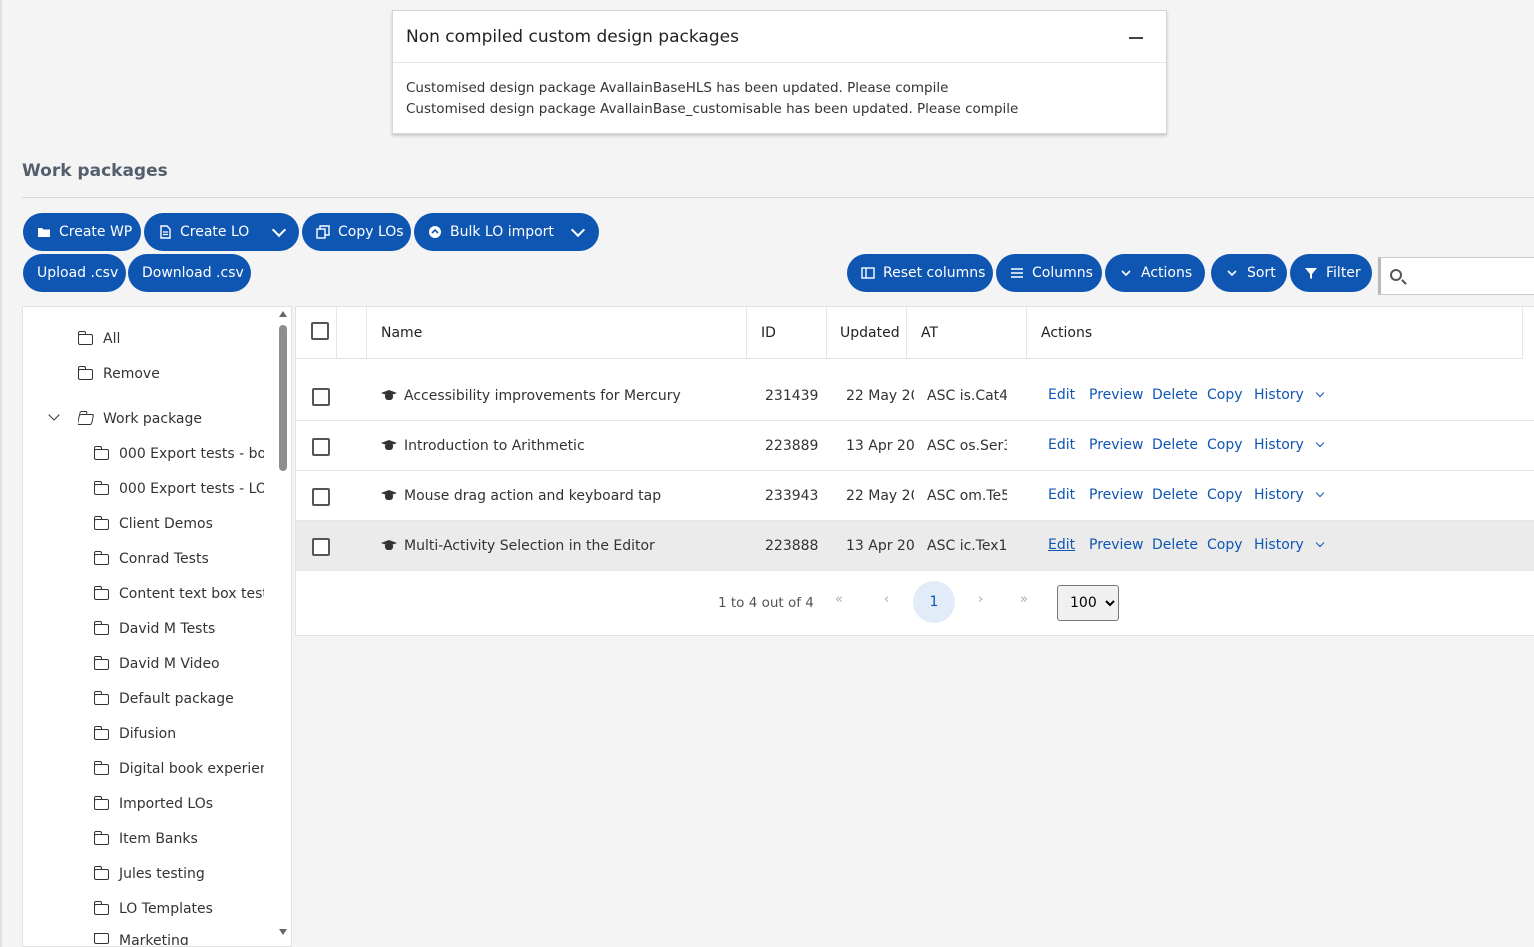 The height and width of the screenshot is (947, 1534). What do you see at coordinates (179, 734) in the screenshot?
I see `tree-item: Difusion` at bounding box center [179, 734].